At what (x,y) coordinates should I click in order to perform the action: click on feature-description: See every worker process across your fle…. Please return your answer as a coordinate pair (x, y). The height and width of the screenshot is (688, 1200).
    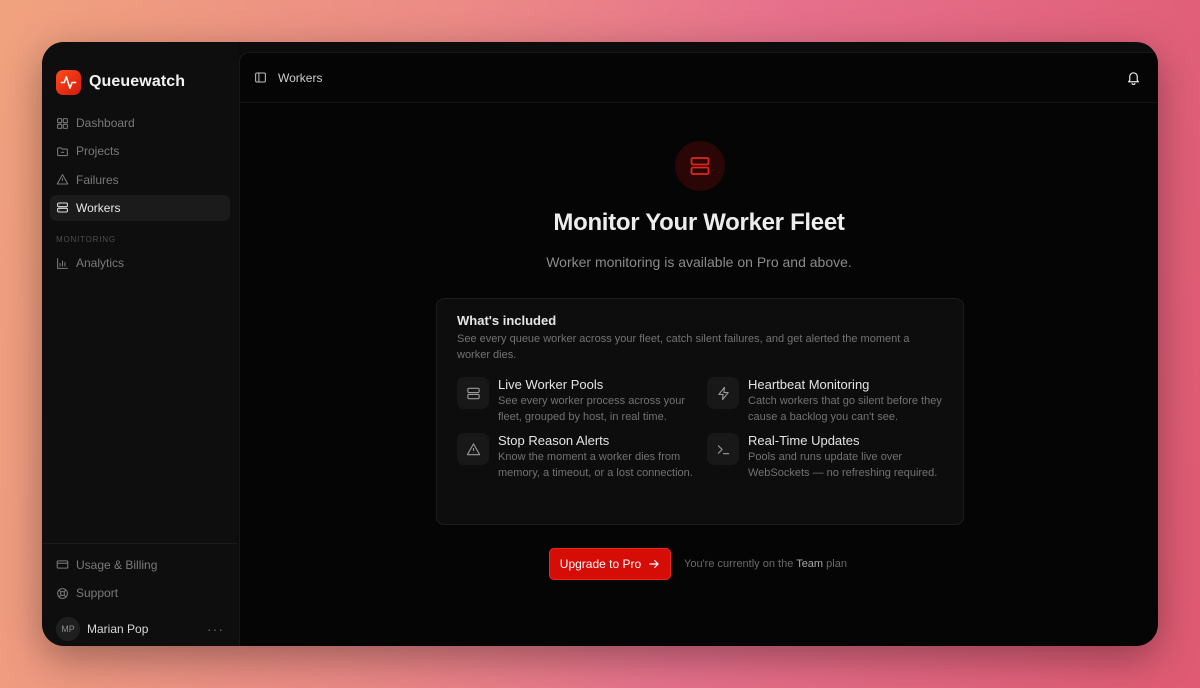
    Looking at the image, I should click on (592, 409).